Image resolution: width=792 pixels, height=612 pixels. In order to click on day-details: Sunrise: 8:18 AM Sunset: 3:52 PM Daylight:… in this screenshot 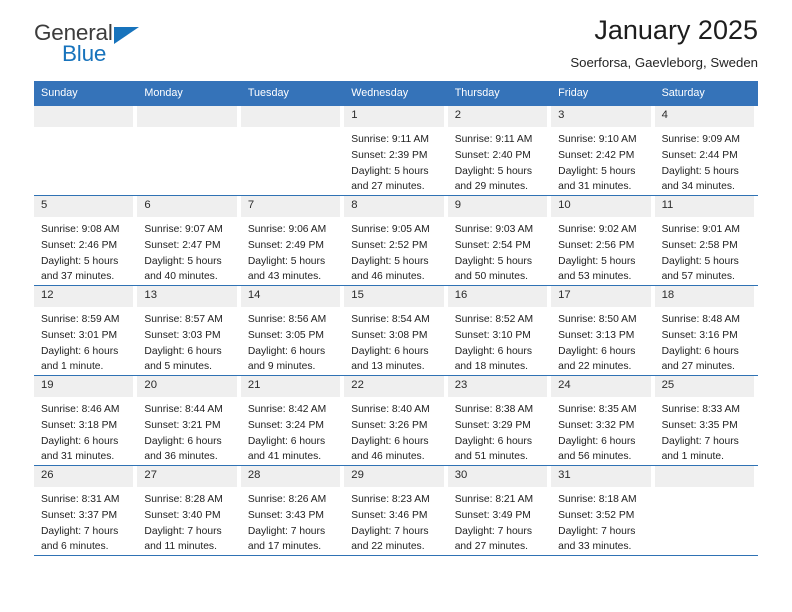, I will do `click(600, 521)`.